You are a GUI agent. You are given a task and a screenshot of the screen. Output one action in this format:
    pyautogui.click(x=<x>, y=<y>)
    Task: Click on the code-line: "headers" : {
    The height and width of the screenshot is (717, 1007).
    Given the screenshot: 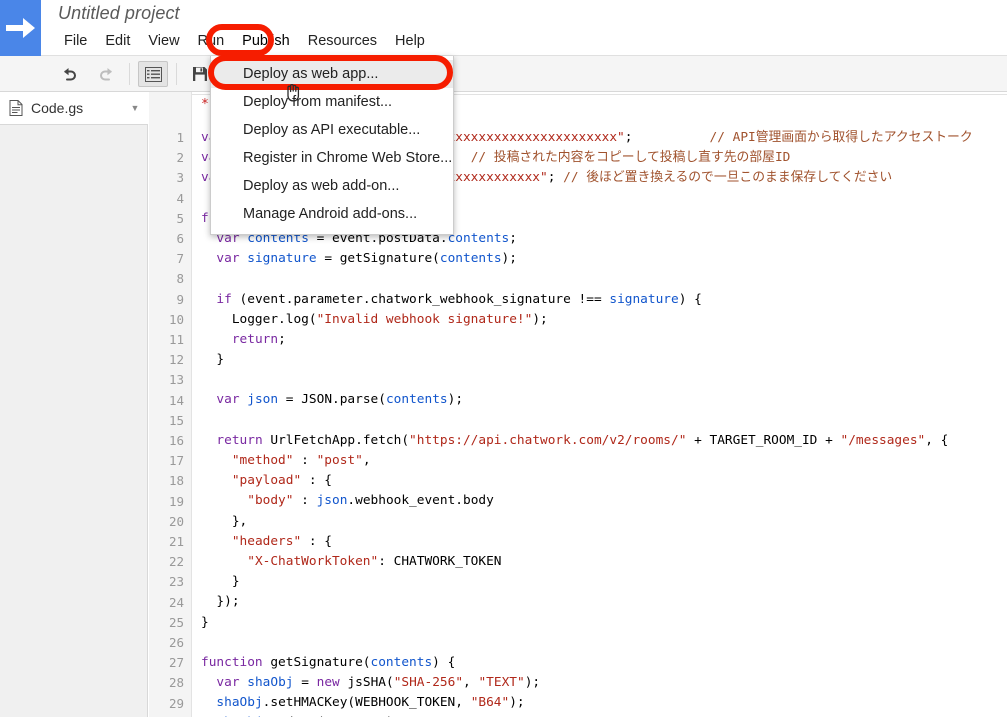 What is the action you would take?
    pyautogui.click(x=281, y=541)
    